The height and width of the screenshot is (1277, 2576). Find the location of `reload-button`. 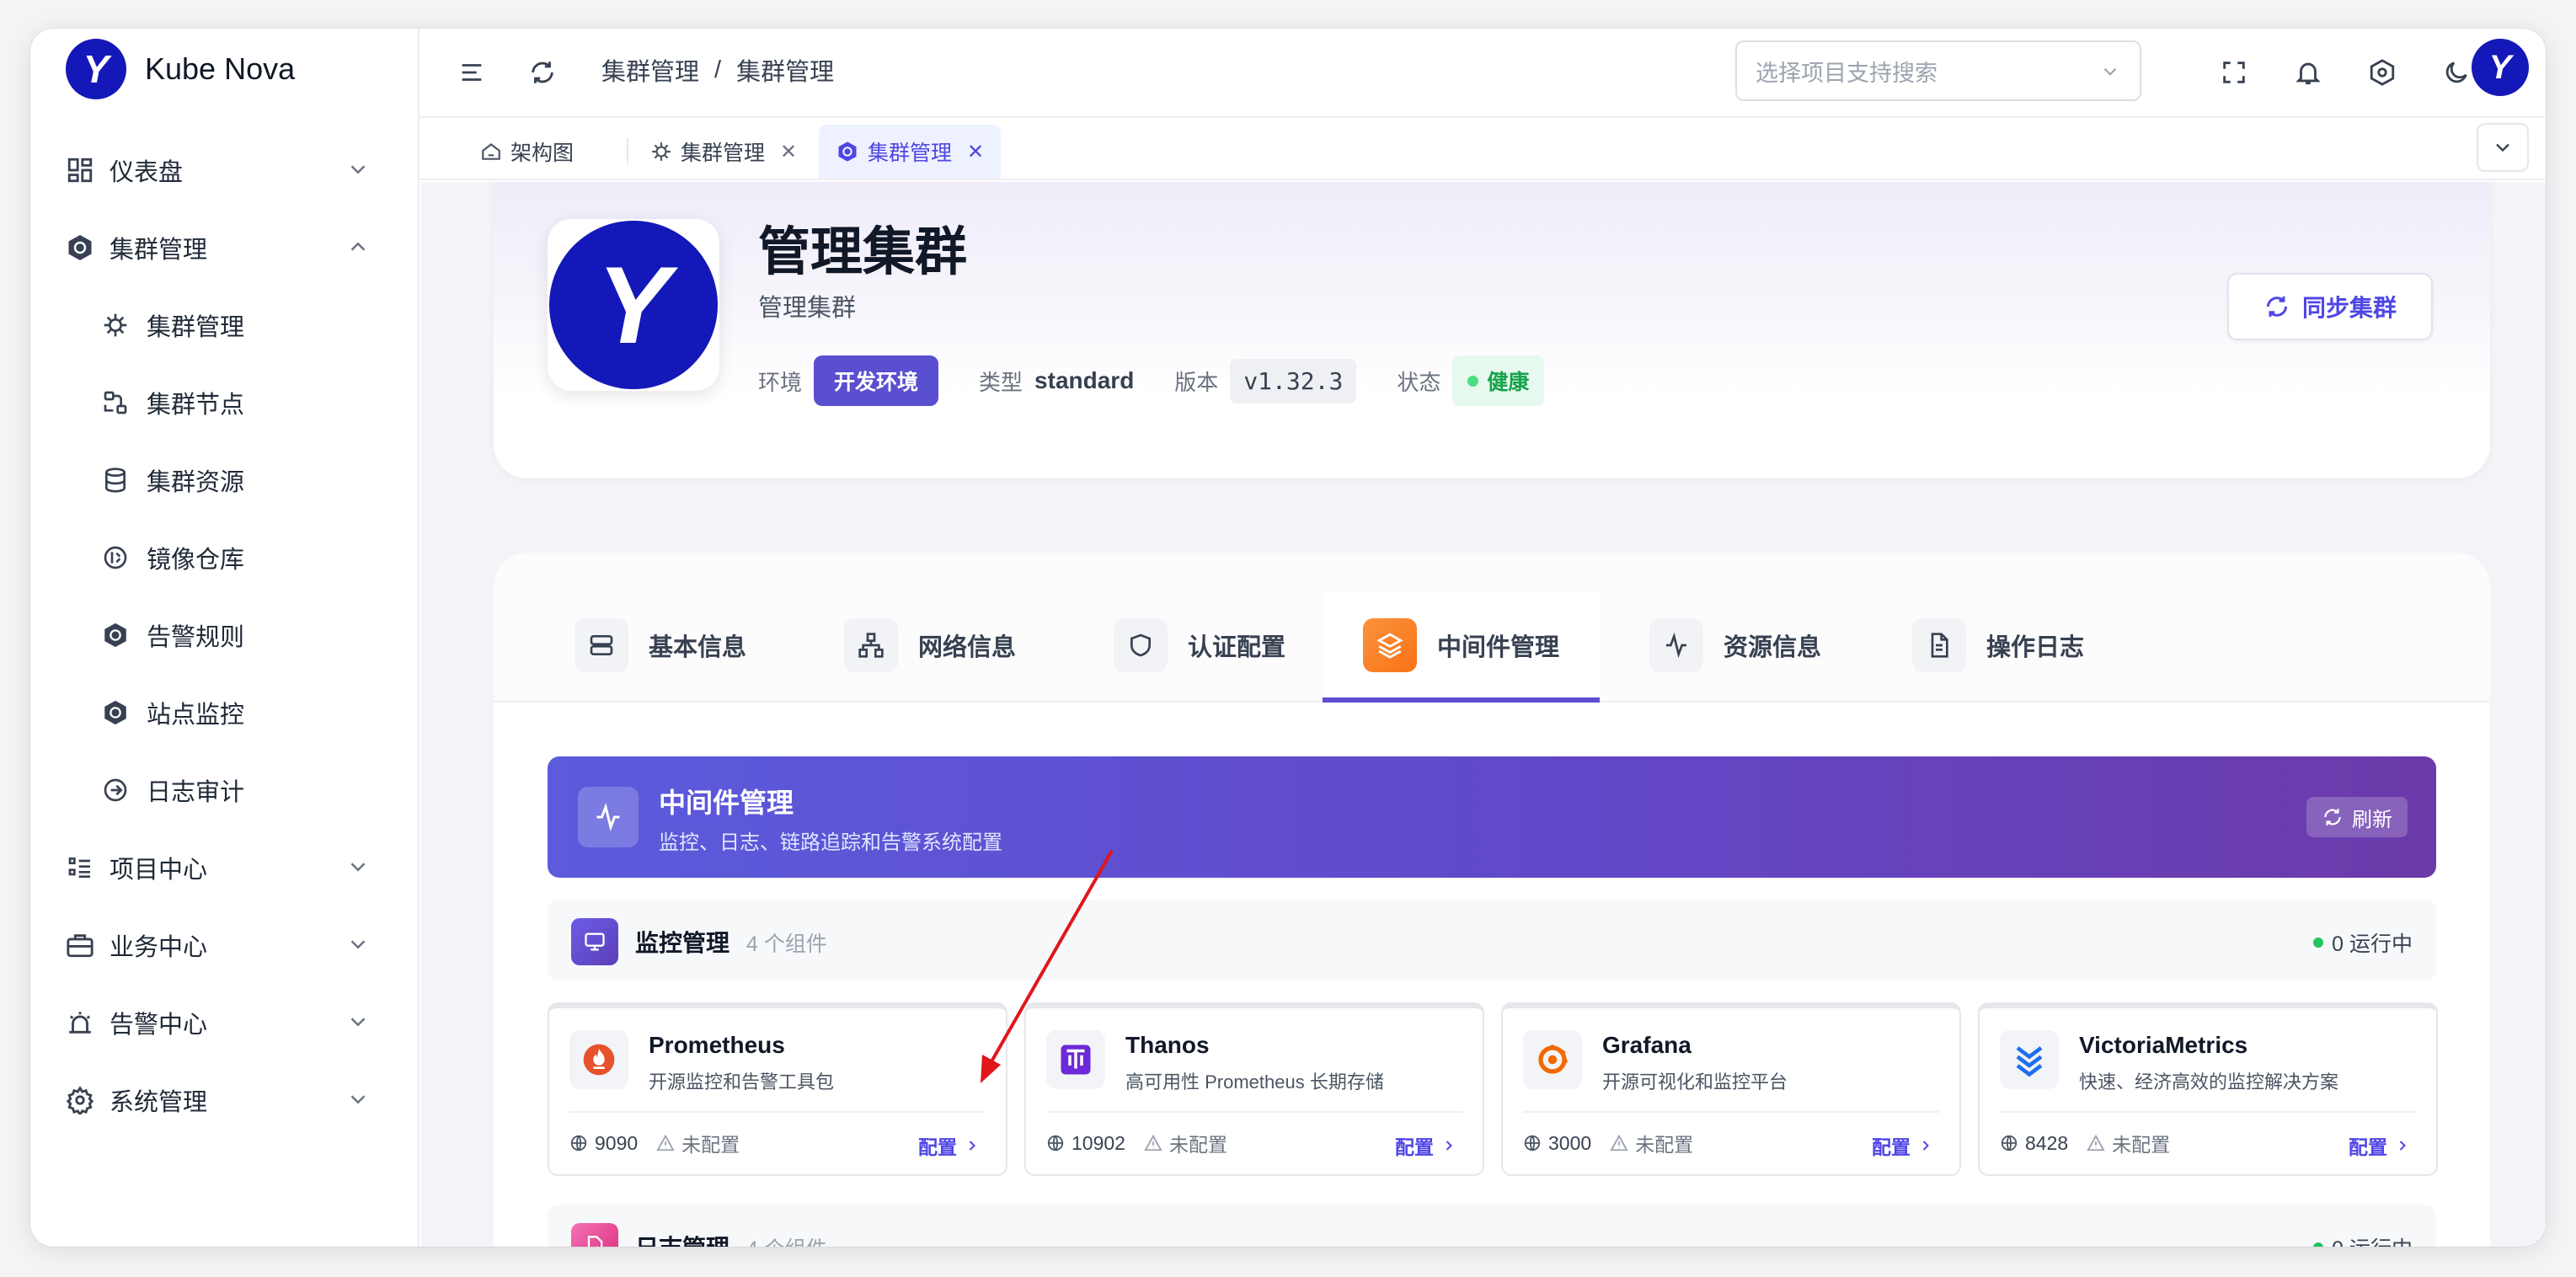

reload-button is located at coordinates (542, 72).